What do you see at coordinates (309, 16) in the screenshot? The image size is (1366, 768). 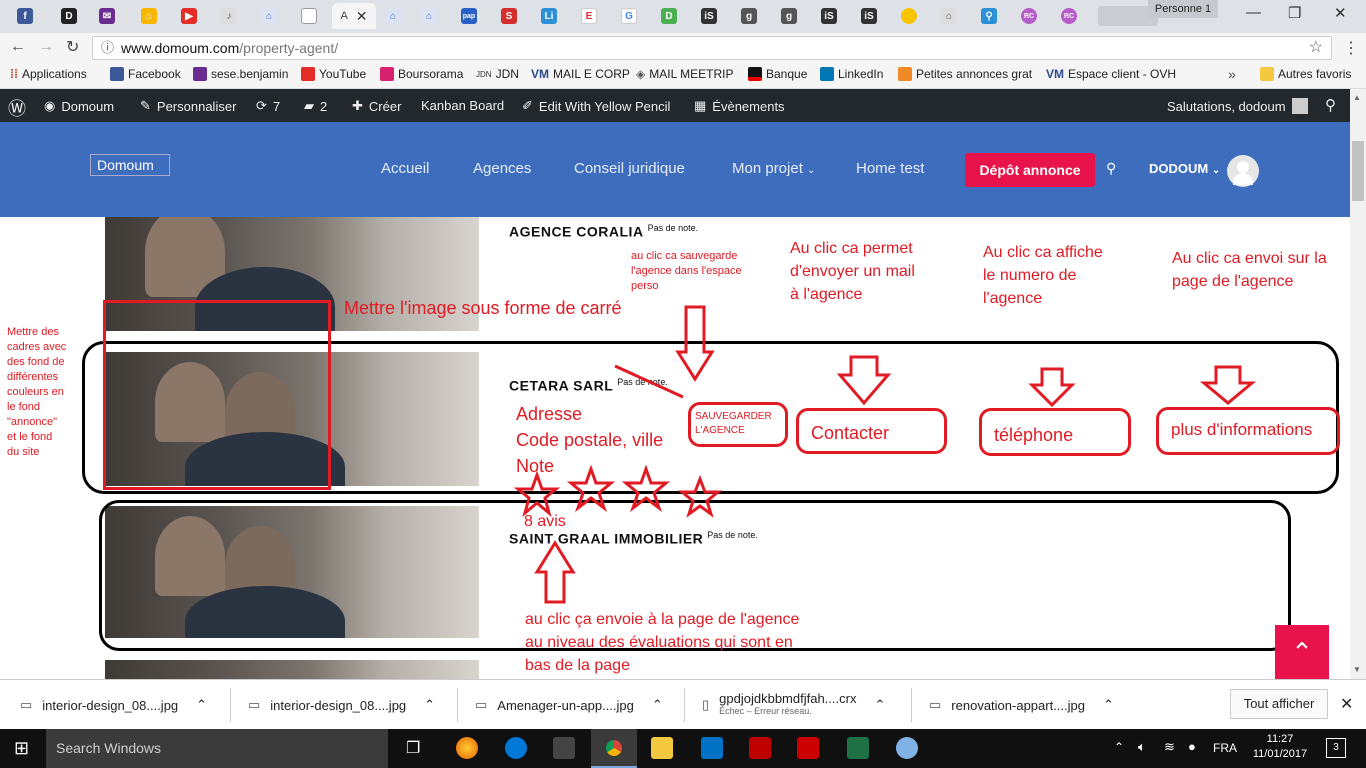 I see `tab-doc` at bounding box center [309, 16].